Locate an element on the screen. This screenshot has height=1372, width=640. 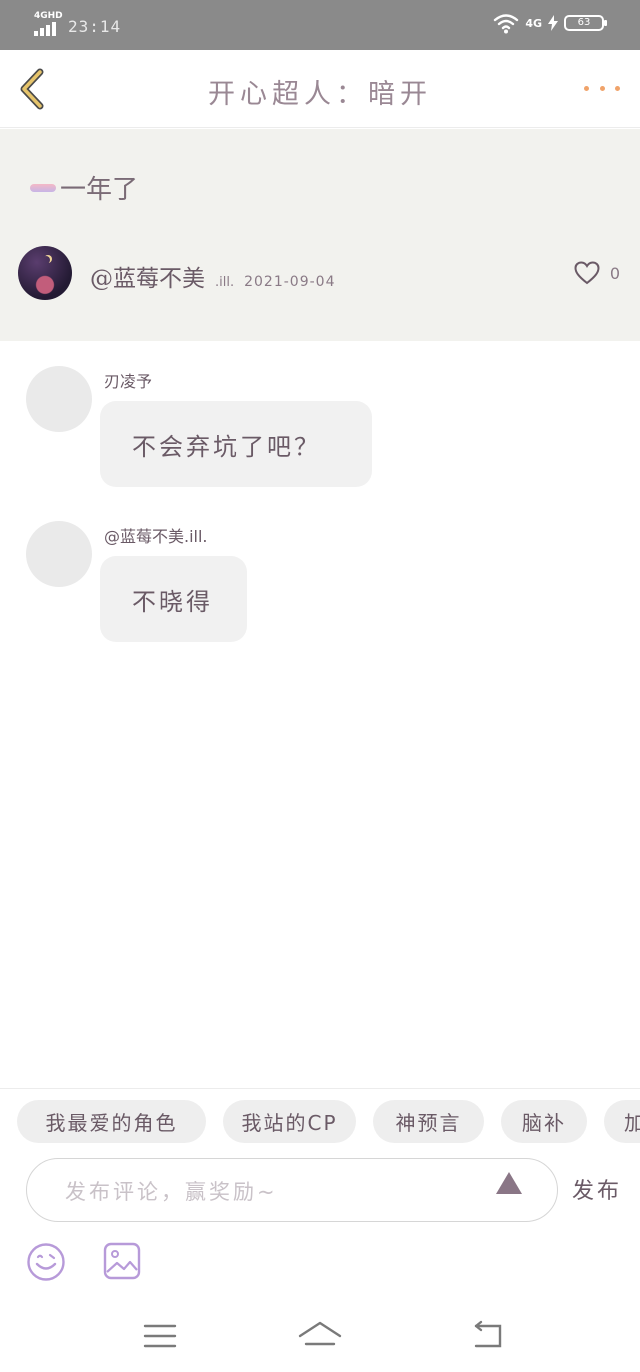
comment-input-placeholder: 发布评论，赢奖励~ is located at coordinates (171, 1192).